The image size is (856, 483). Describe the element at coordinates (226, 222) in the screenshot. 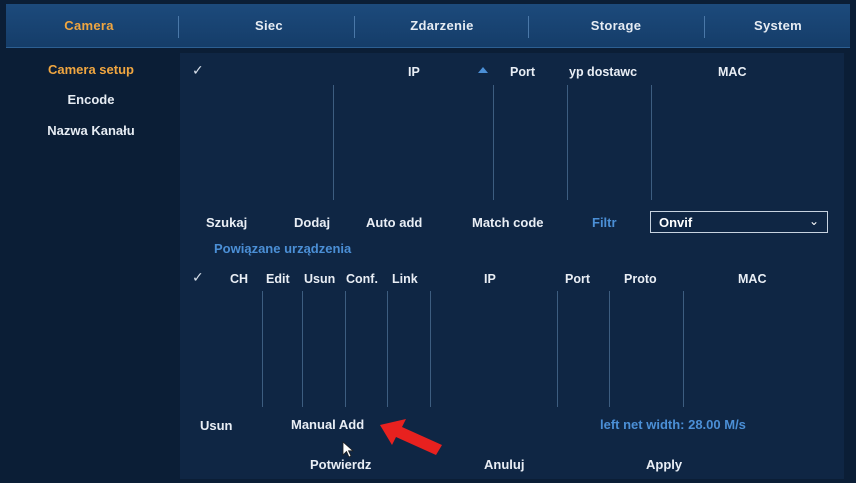

I see `search-button: Szukaj` at that location.